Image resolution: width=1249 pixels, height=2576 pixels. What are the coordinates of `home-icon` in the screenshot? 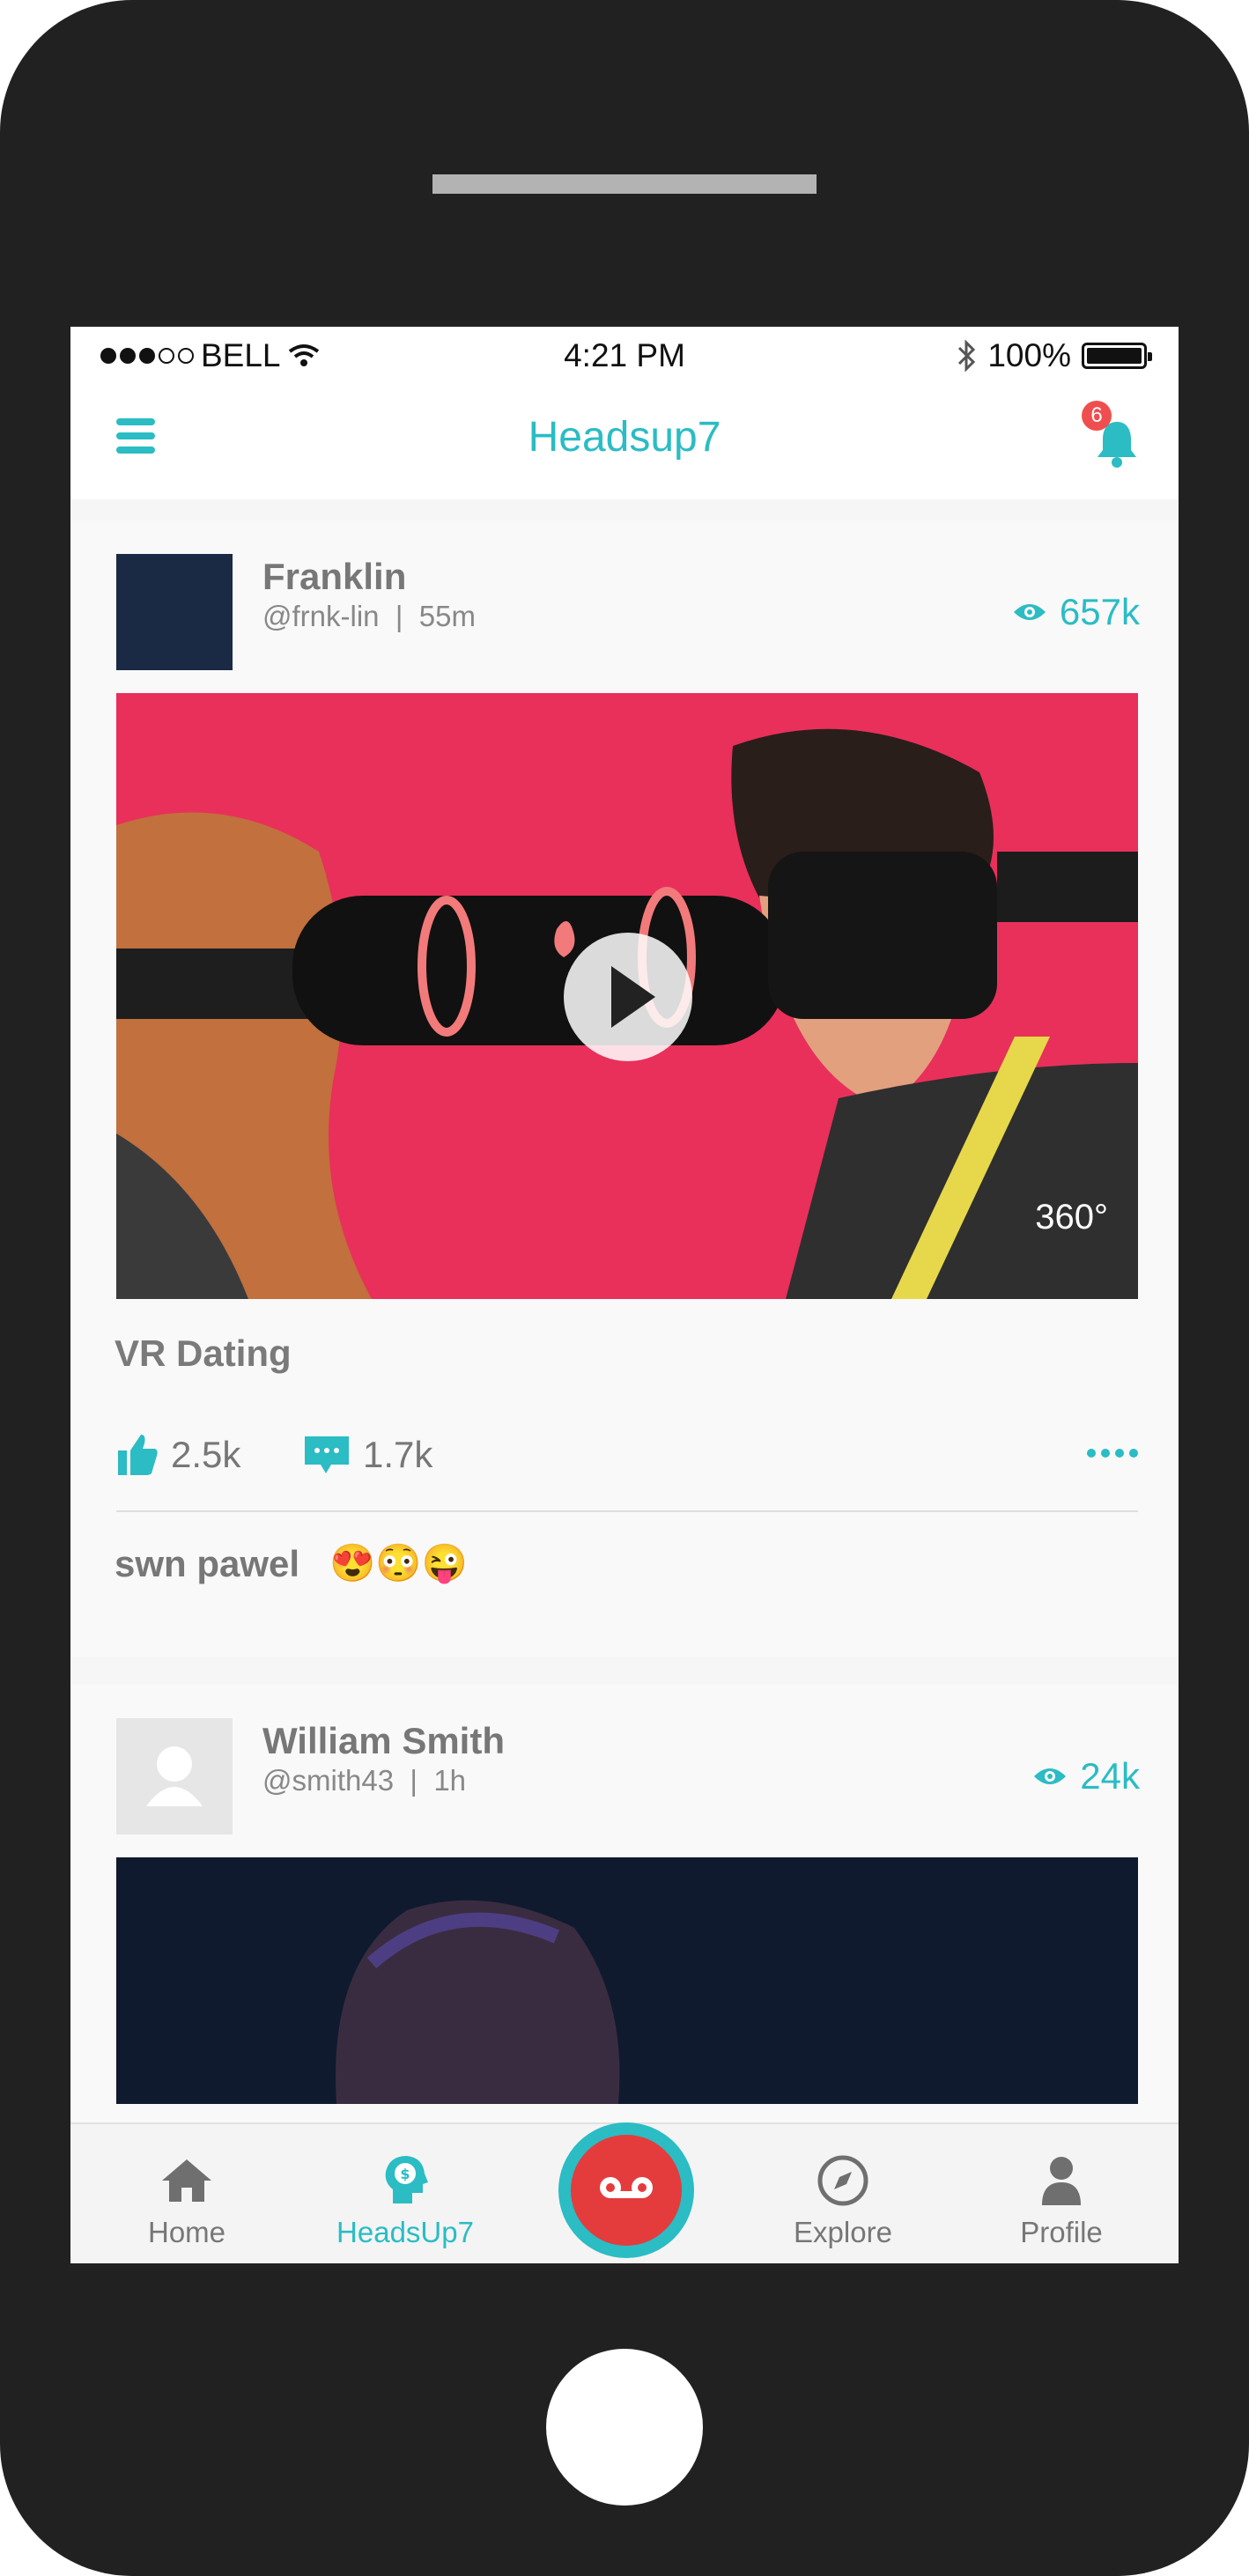 It's located at (187, 2180).